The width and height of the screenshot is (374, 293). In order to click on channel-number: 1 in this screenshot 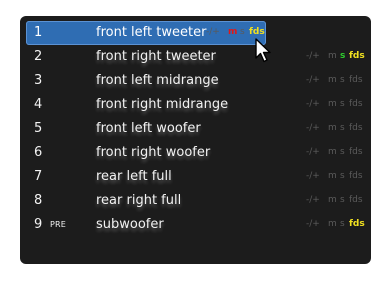, I will do `click(38, 32)`.